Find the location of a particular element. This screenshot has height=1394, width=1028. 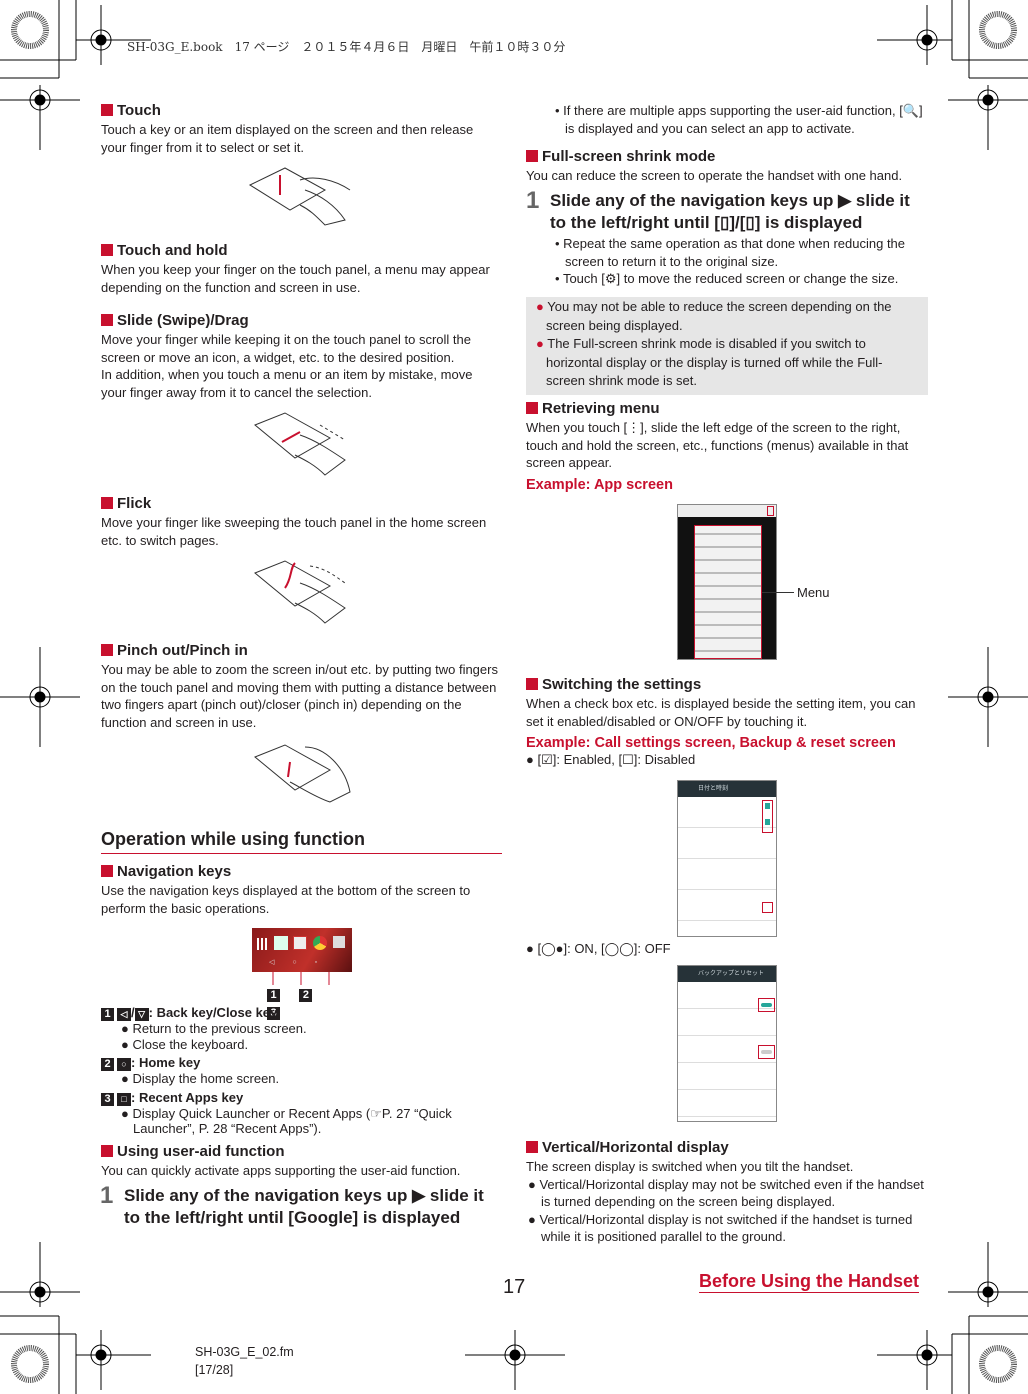

heading-slide: Slide (Swipe)/Drag is located at coordinates (301, 321).